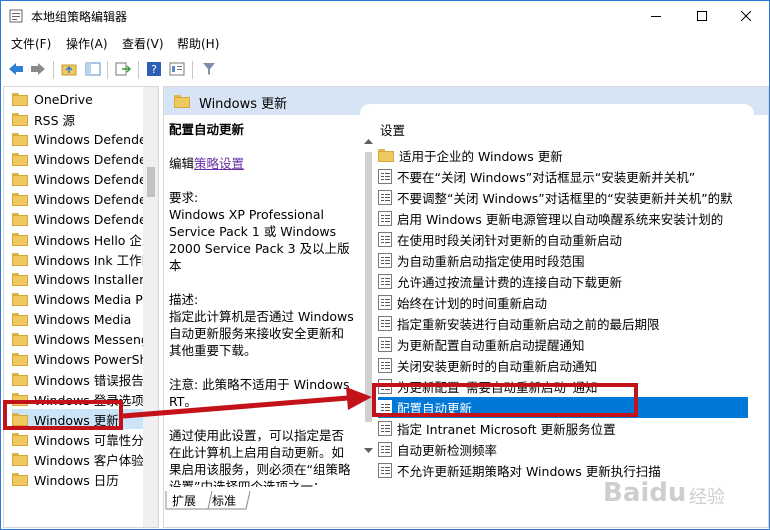 This screenshot has width=770, height=530. Describe the element at coordinates (546, 177) in the screenshot. I see `policy-row-label: 不要在“关闭 Windows”对话框显示“安装更新并关机”` at that location.